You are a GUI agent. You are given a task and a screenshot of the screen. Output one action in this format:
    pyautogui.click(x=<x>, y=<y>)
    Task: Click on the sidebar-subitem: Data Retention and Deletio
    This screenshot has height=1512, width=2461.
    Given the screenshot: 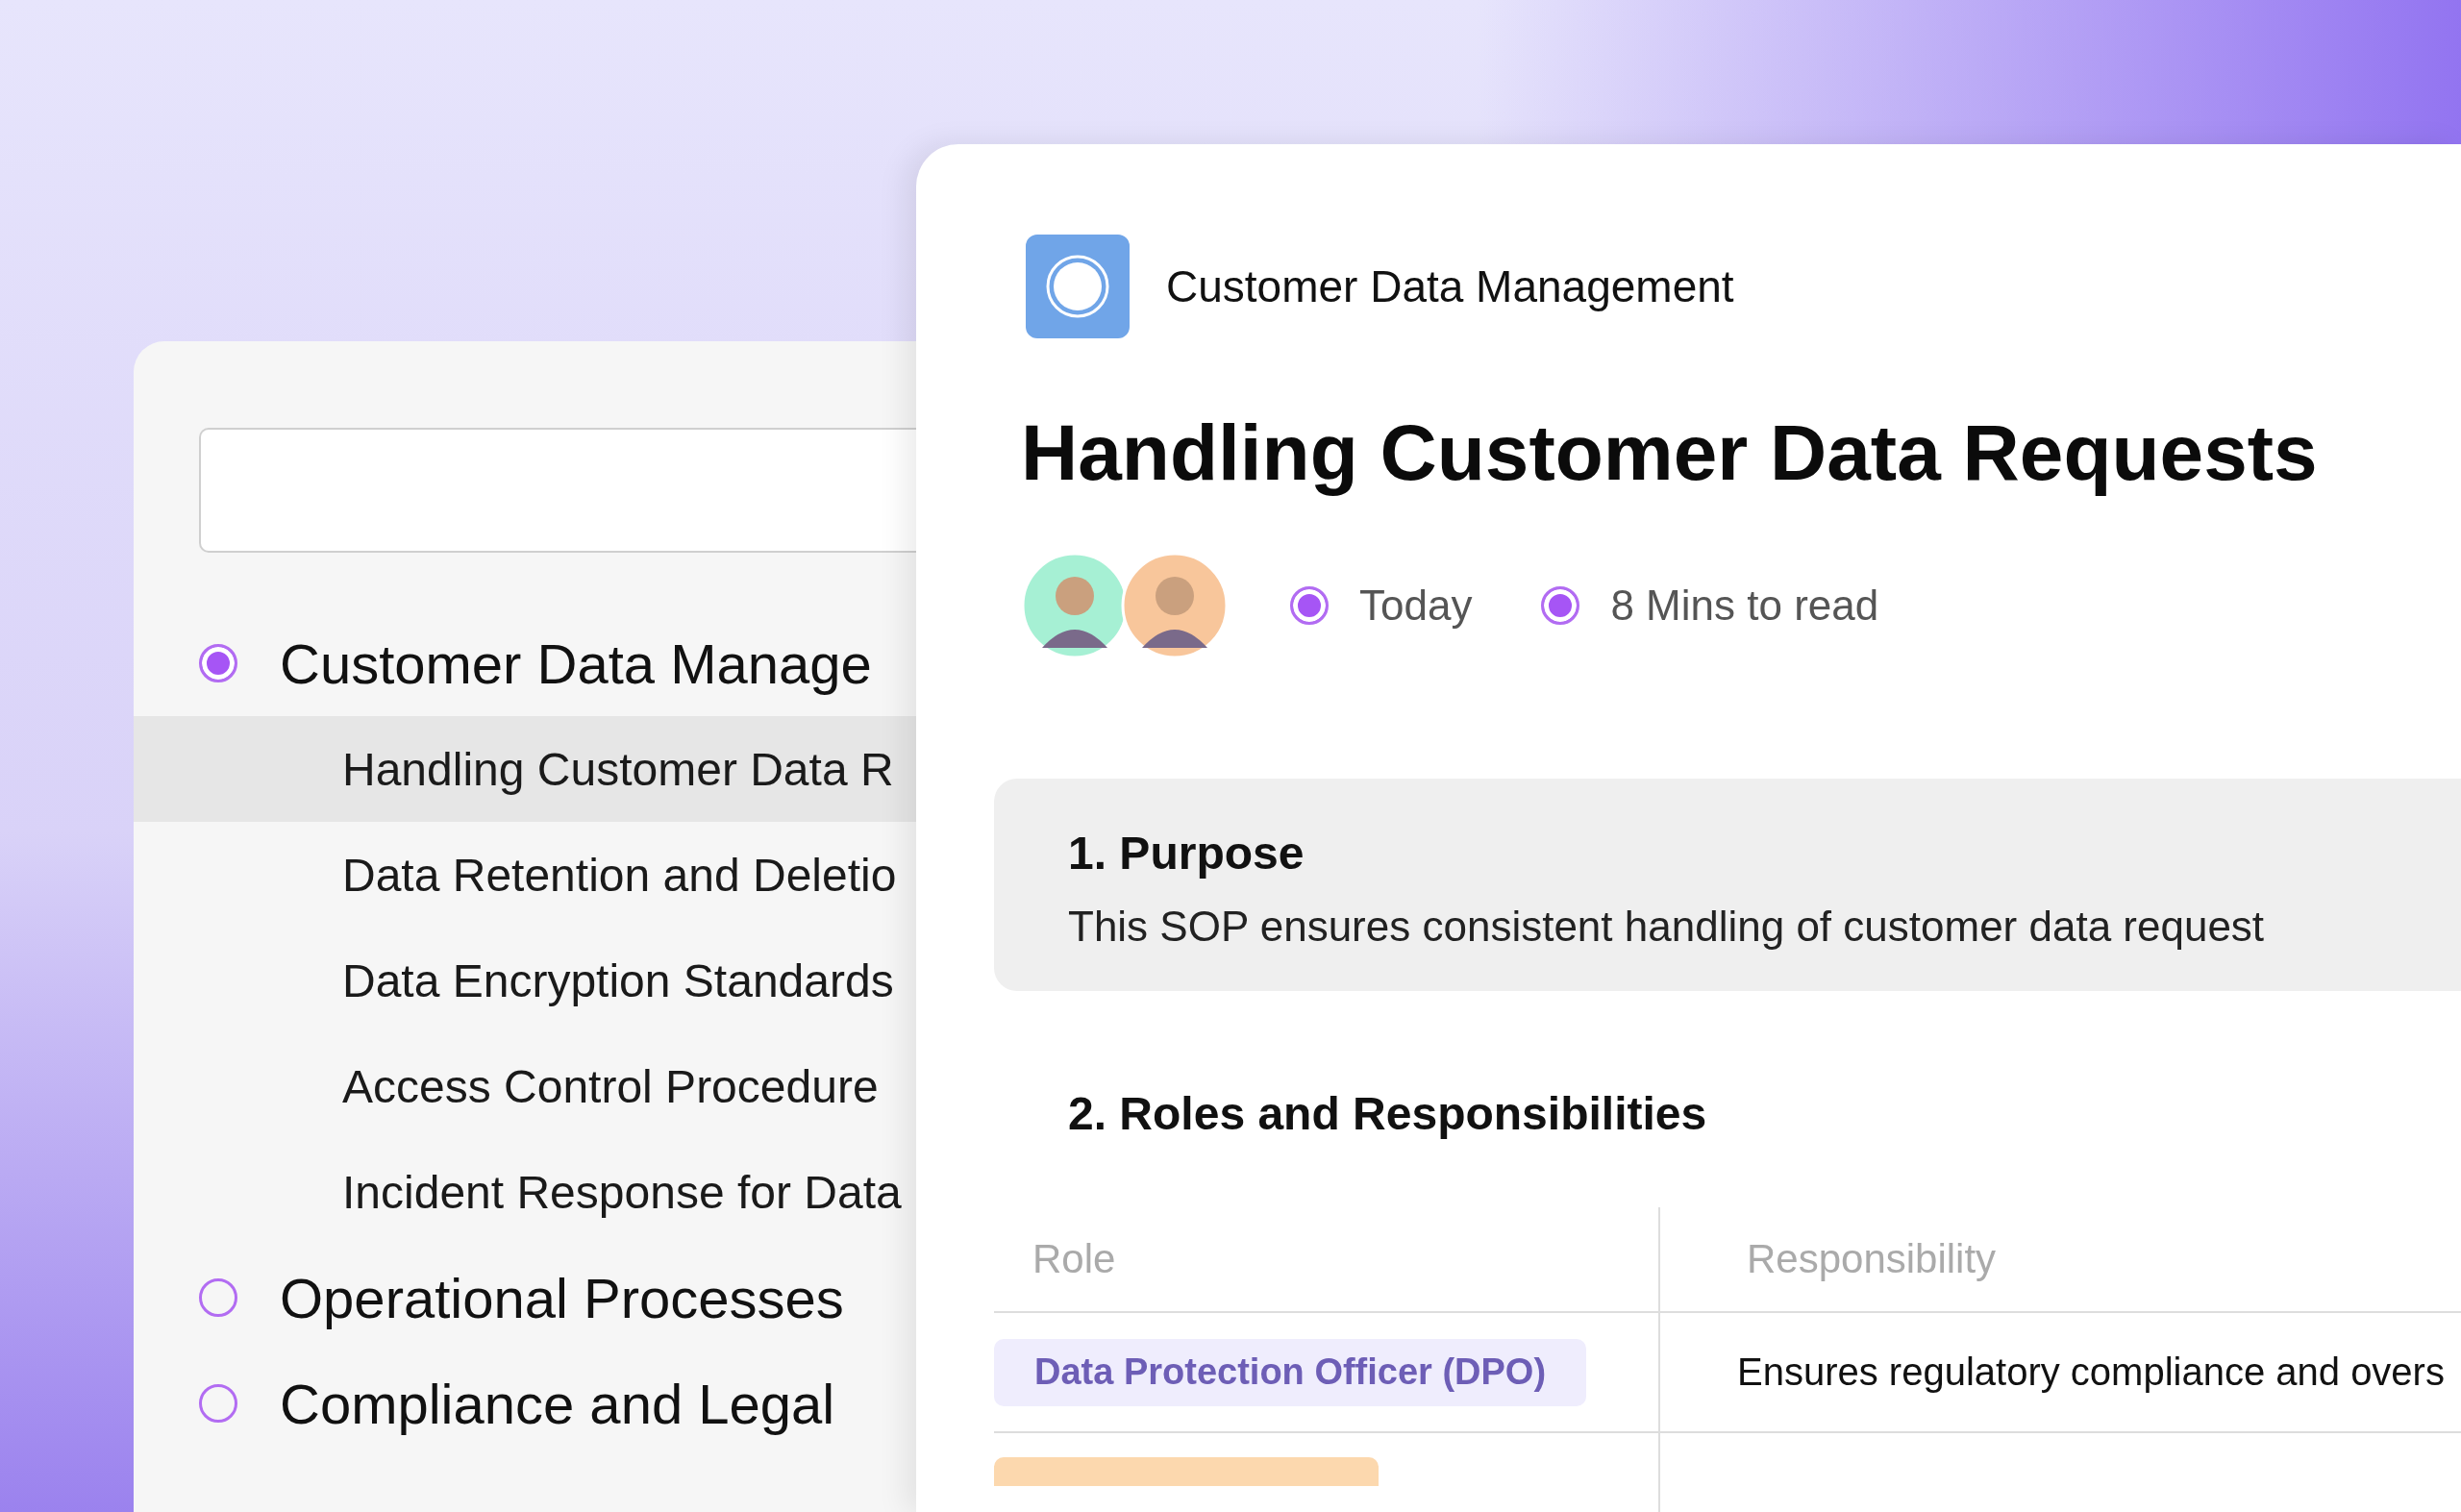 What is the action you would take?
    pyautogui.click(x=525, y=875)
    